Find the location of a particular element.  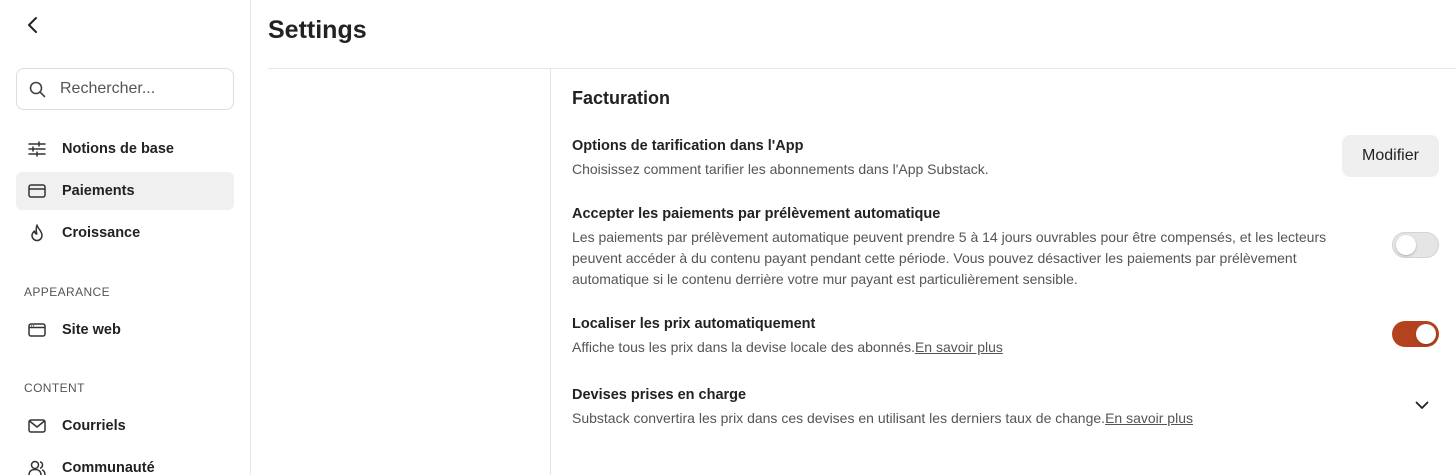

setting-title: Localiser les prix automatiquement is located at coordinates (694, 324).